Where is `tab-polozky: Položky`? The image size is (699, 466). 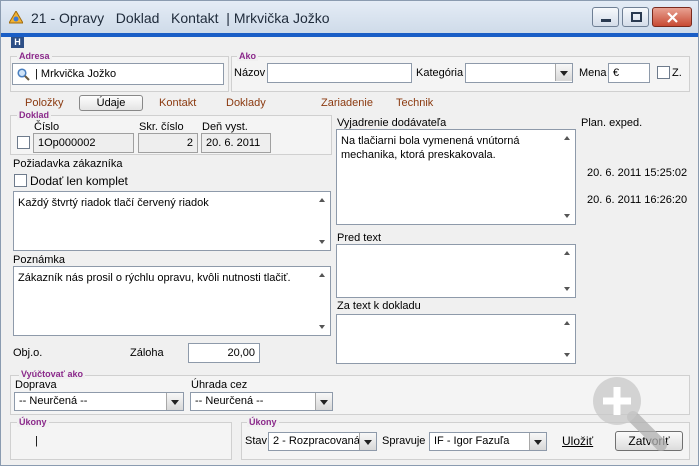
tab-polozky: Položky is located at coordinates (44, 103).